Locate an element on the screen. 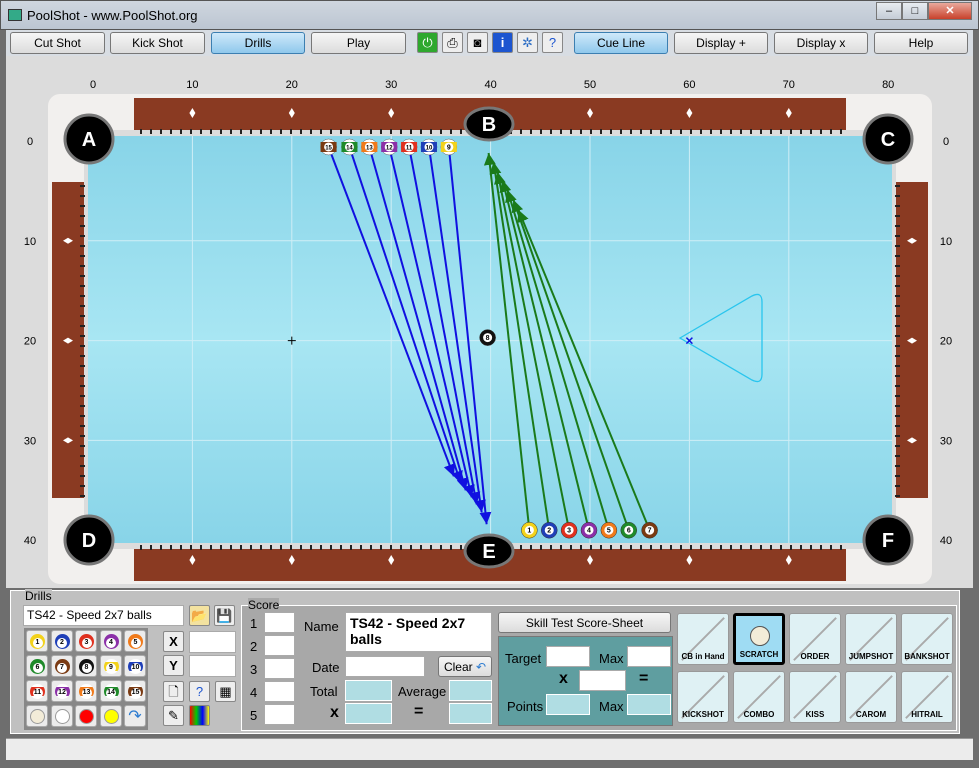  table-list-icon: ▦ is located at coordinates (225, 691).